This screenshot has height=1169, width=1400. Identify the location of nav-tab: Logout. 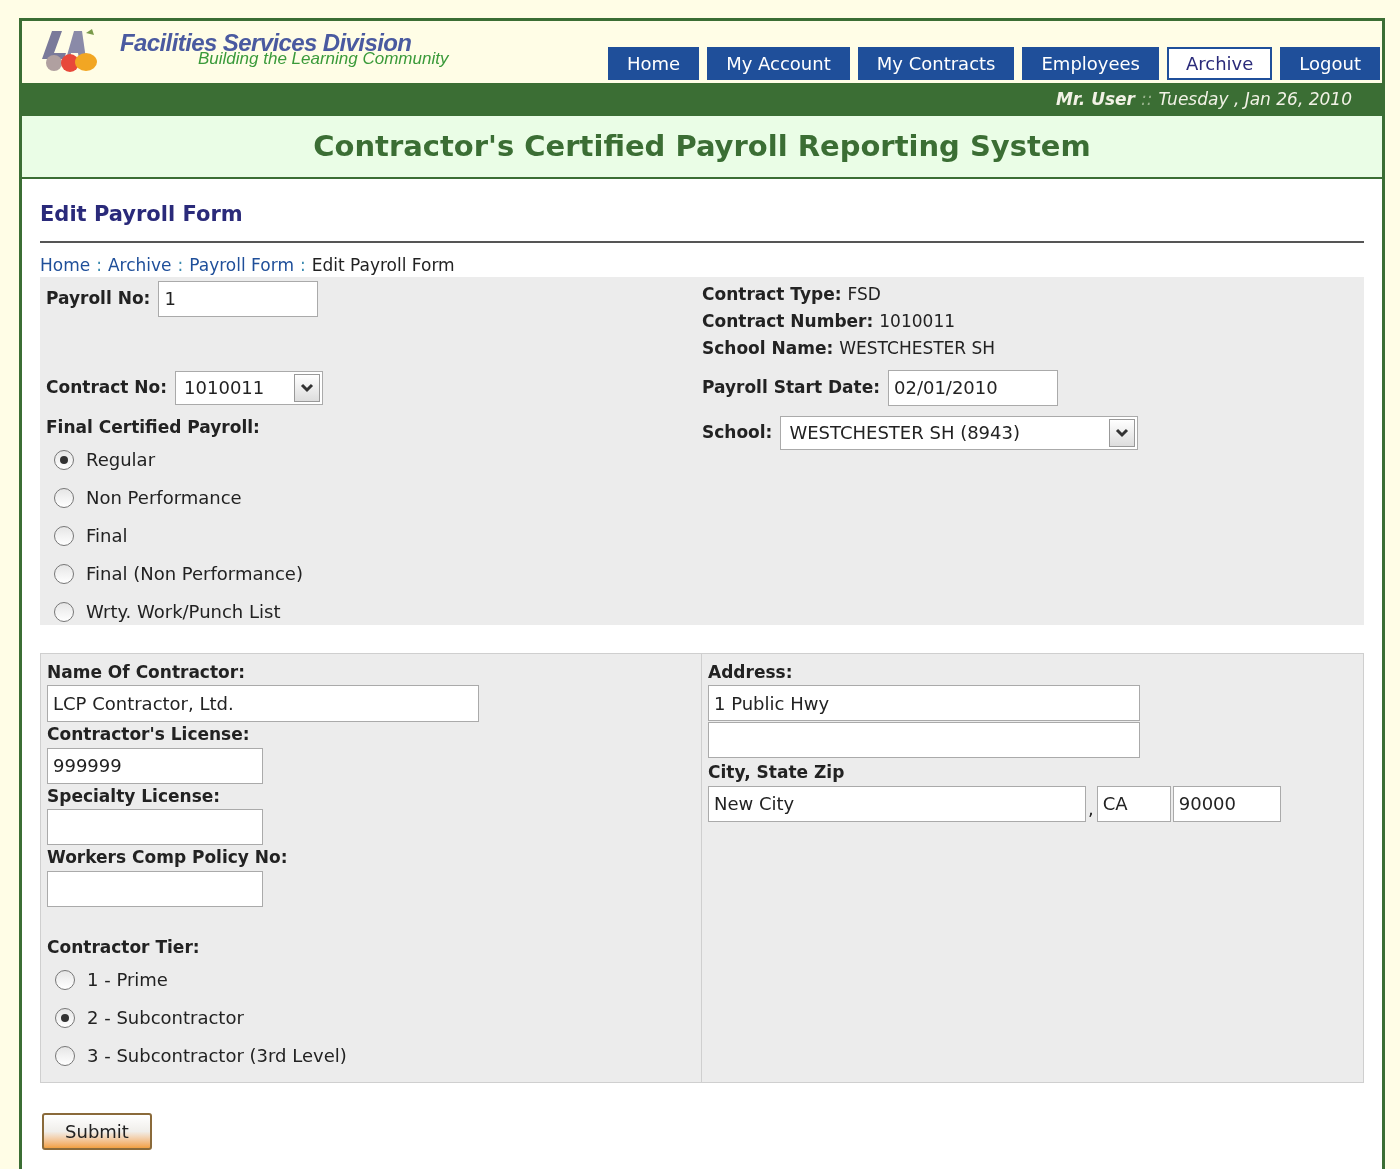
(1330, 63).